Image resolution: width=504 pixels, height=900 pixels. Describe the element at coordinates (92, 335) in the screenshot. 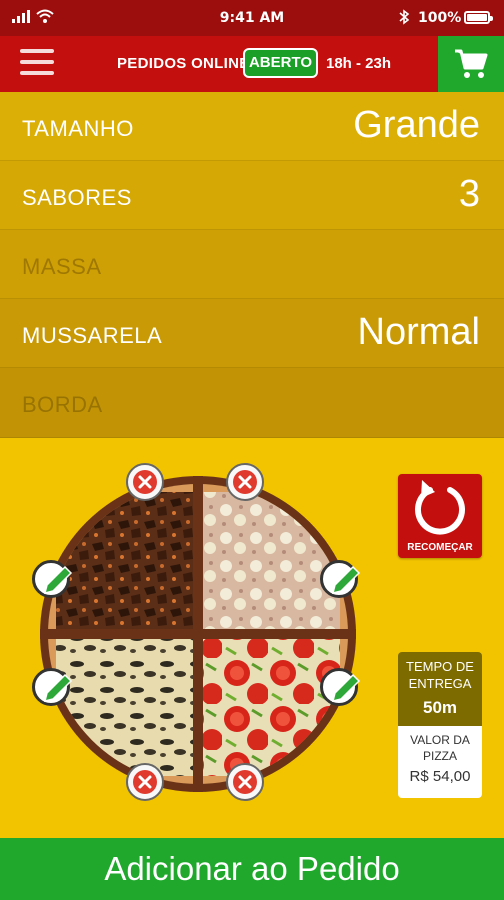

I see `option-label: MUSSARELA` at that location.